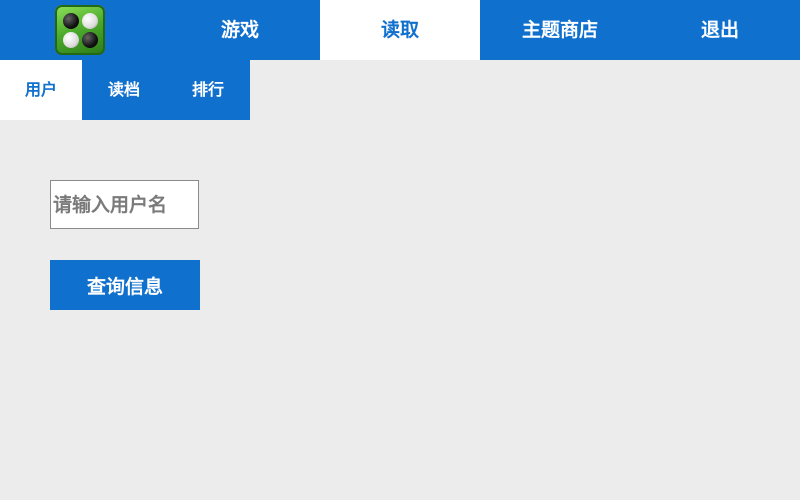  I want to click on nav-item-load: 读取, so click(400, 30).